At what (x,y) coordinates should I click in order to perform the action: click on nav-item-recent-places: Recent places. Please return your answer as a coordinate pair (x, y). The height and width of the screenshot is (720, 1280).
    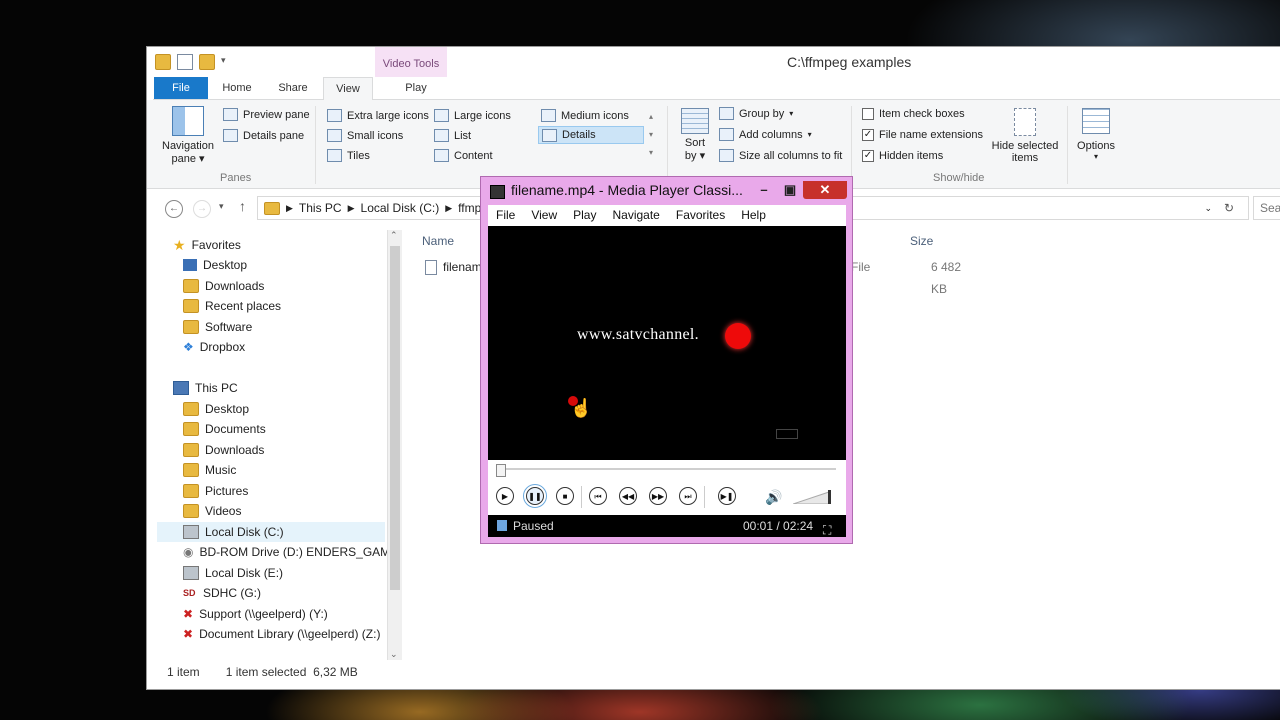
    Looking at the image, I should click on (232, 306).